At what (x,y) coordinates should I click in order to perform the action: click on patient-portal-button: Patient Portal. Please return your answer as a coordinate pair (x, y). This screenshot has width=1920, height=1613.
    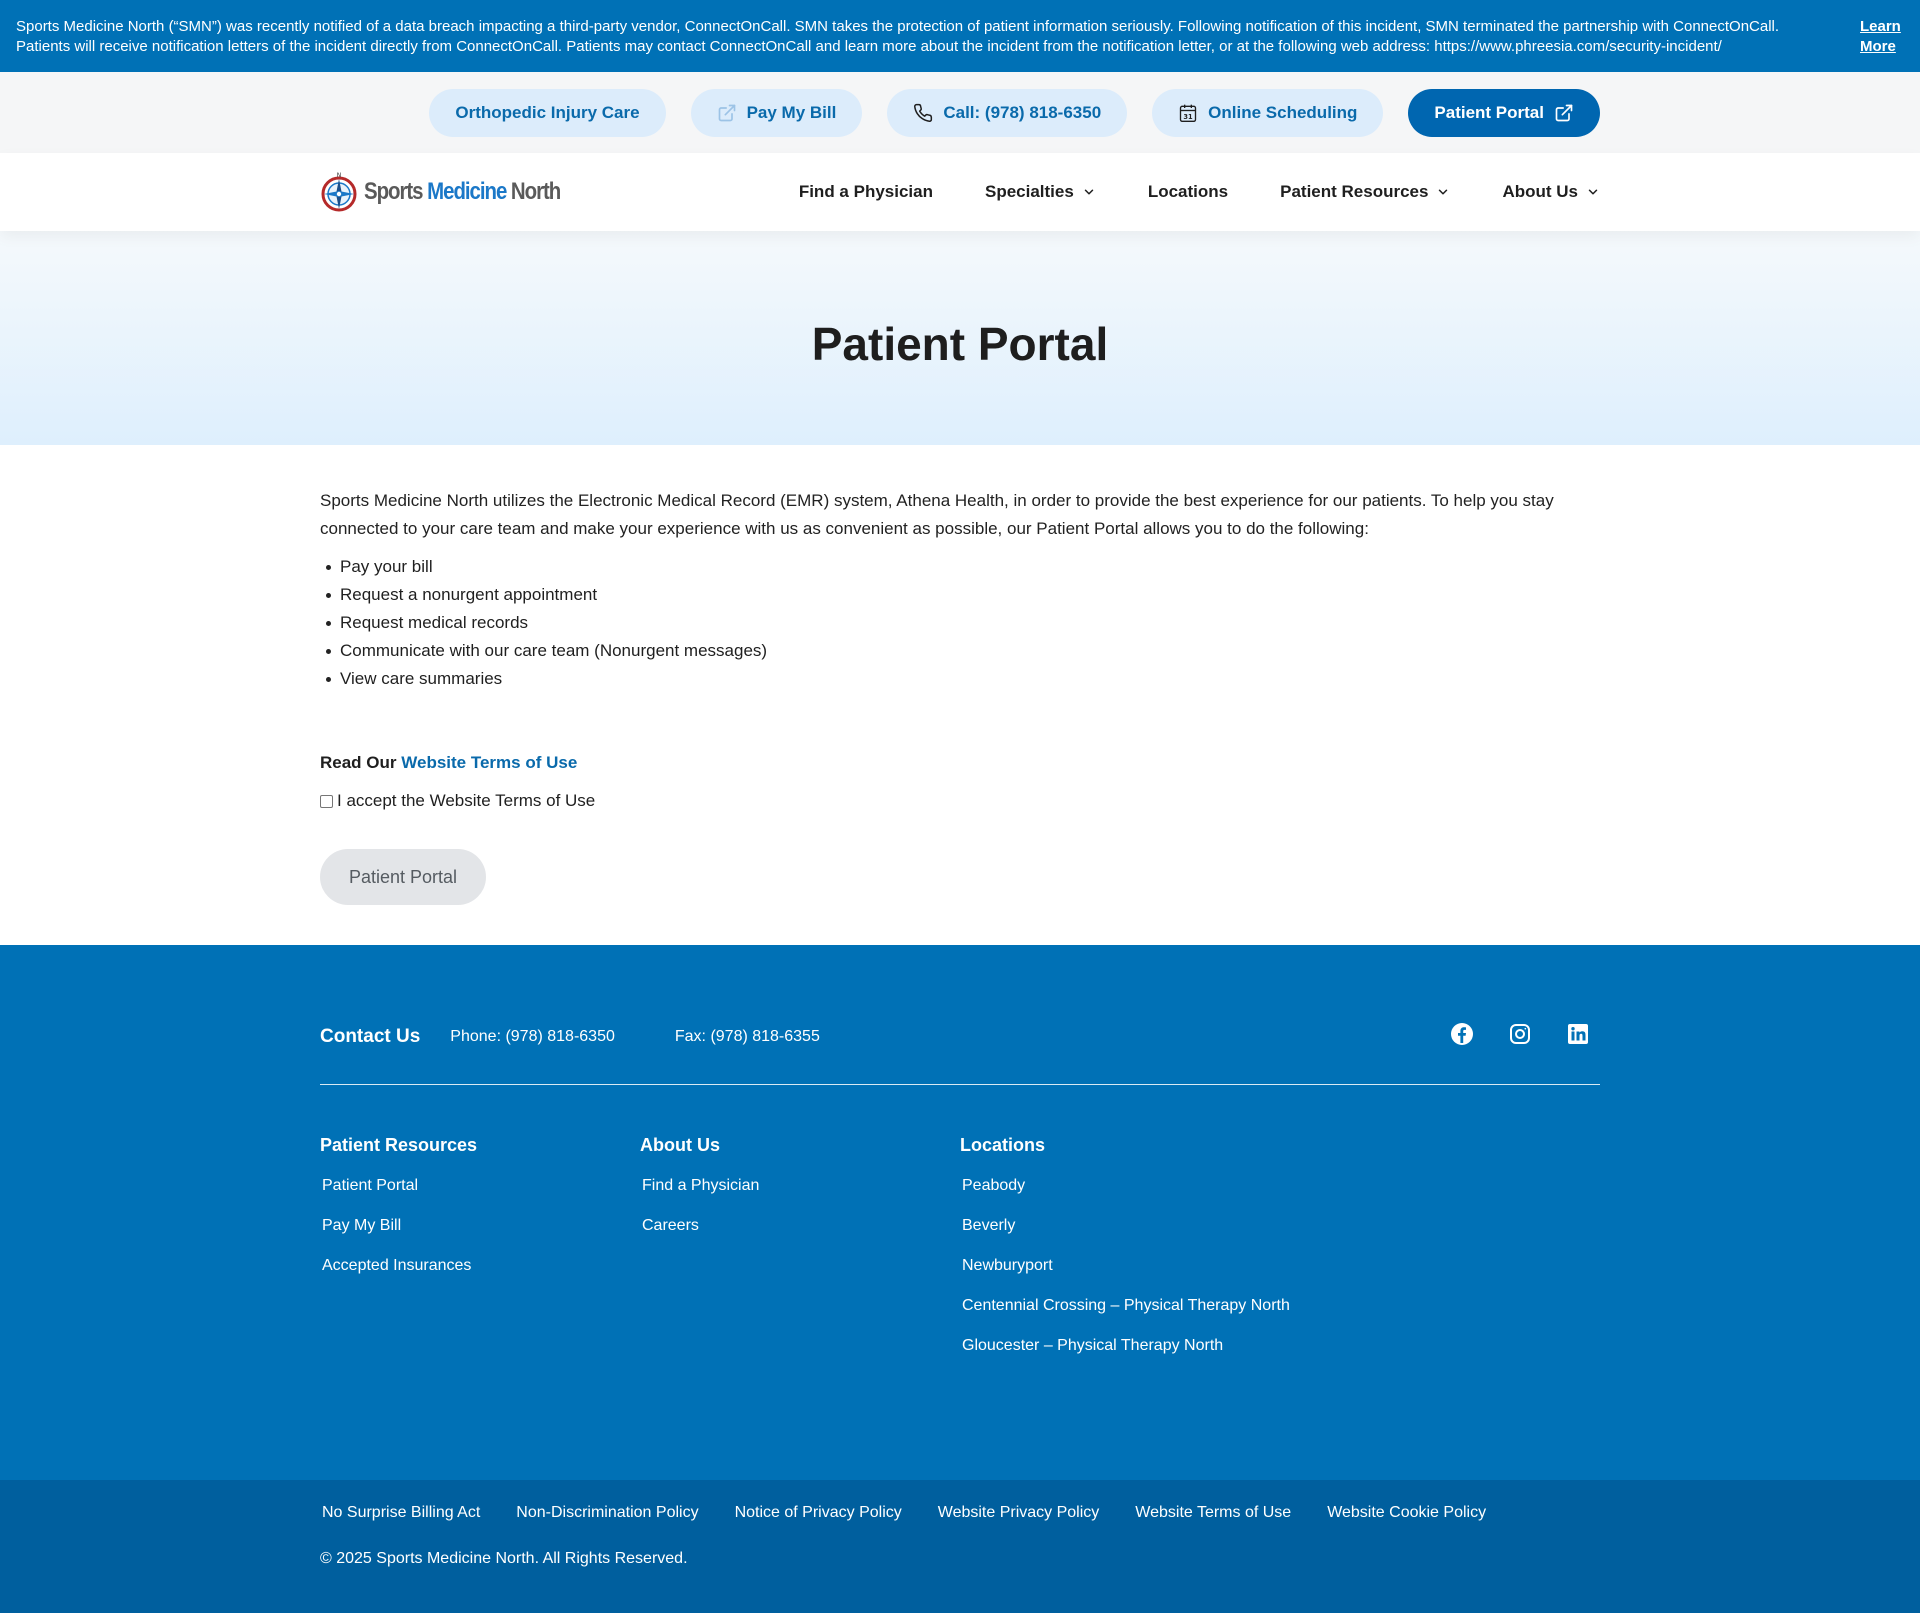
    Looking at the image, I should click on (403, 877).